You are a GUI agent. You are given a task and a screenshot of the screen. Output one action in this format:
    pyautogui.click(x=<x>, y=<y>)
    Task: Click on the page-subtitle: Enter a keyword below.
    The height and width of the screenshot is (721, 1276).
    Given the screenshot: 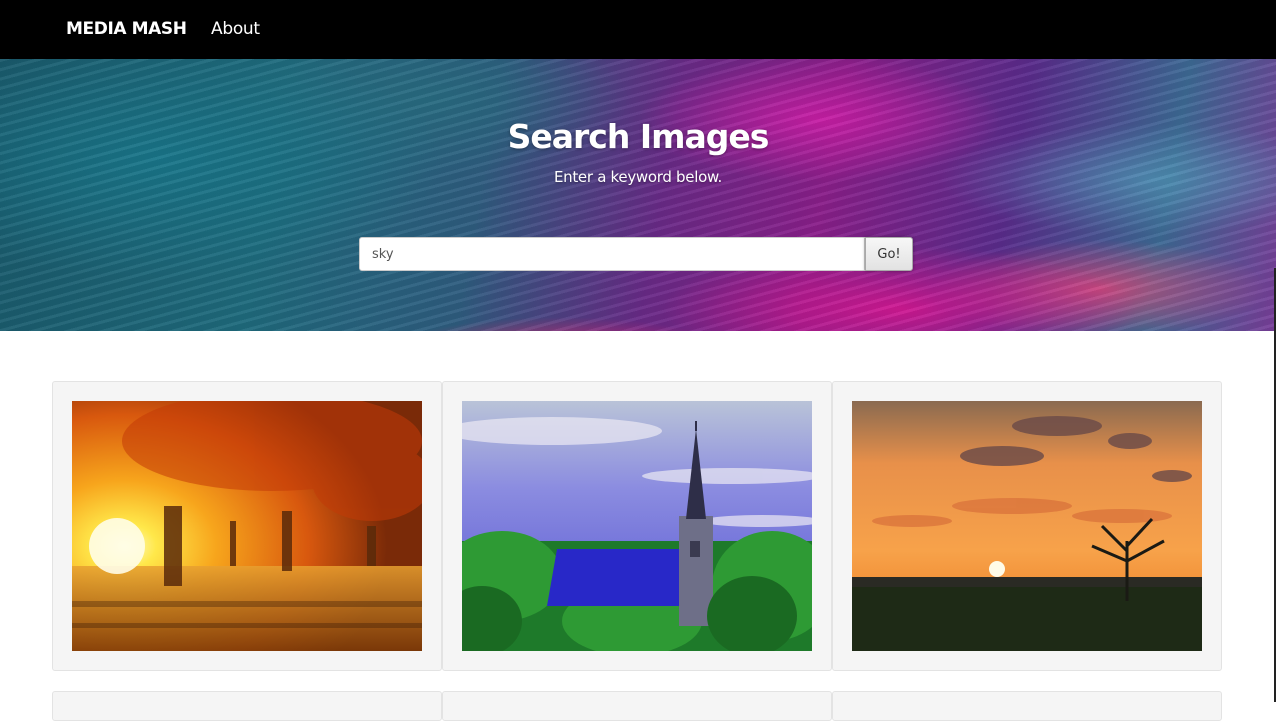 What is the action you would take?
    pyautogui.click(x=638, y=177)
    